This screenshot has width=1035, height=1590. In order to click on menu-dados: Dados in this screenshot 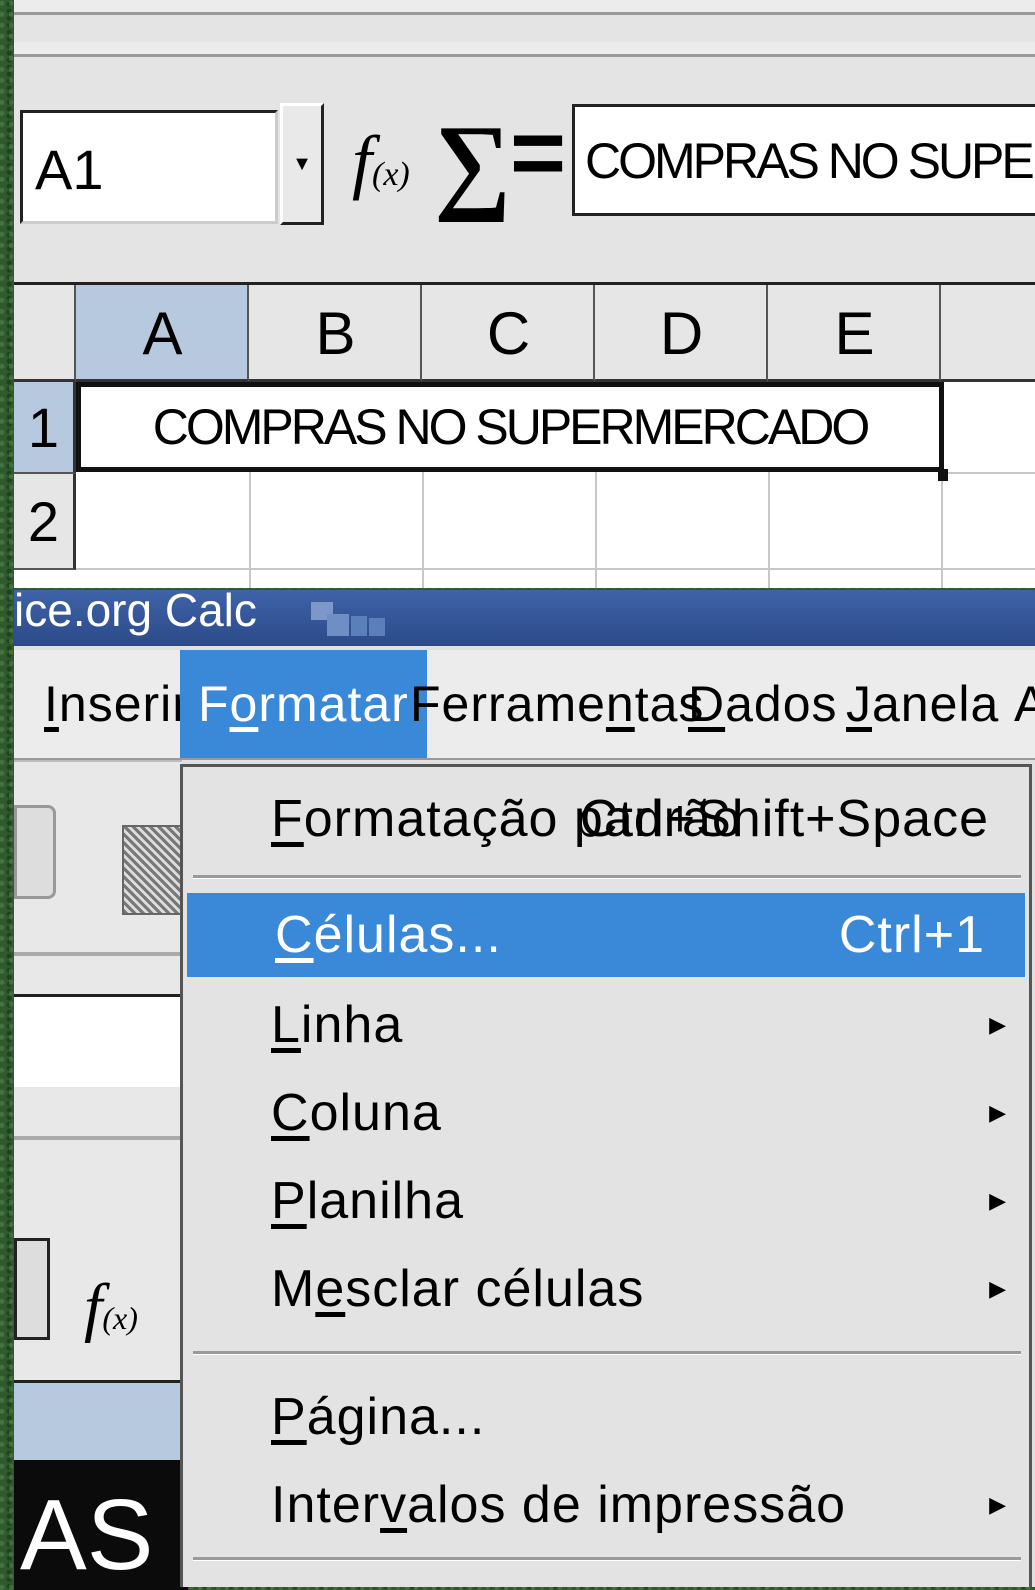, I will do `click(763, 704)`.